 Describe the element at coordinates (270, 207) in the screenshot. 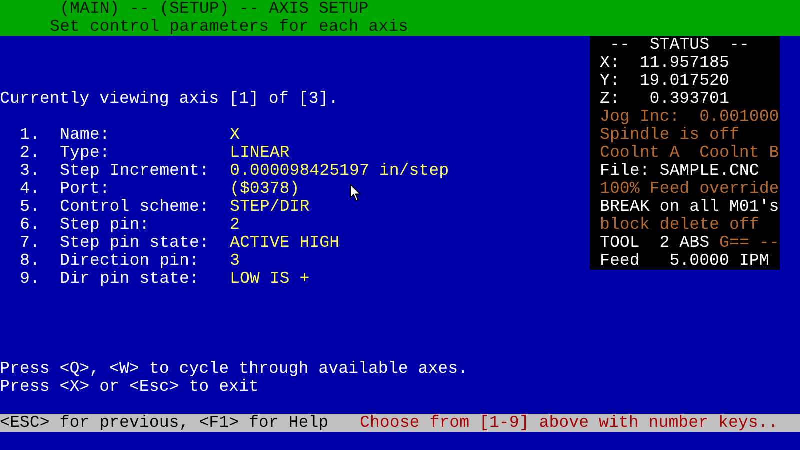

I see `setting-value: STEP/DIR` at that location.